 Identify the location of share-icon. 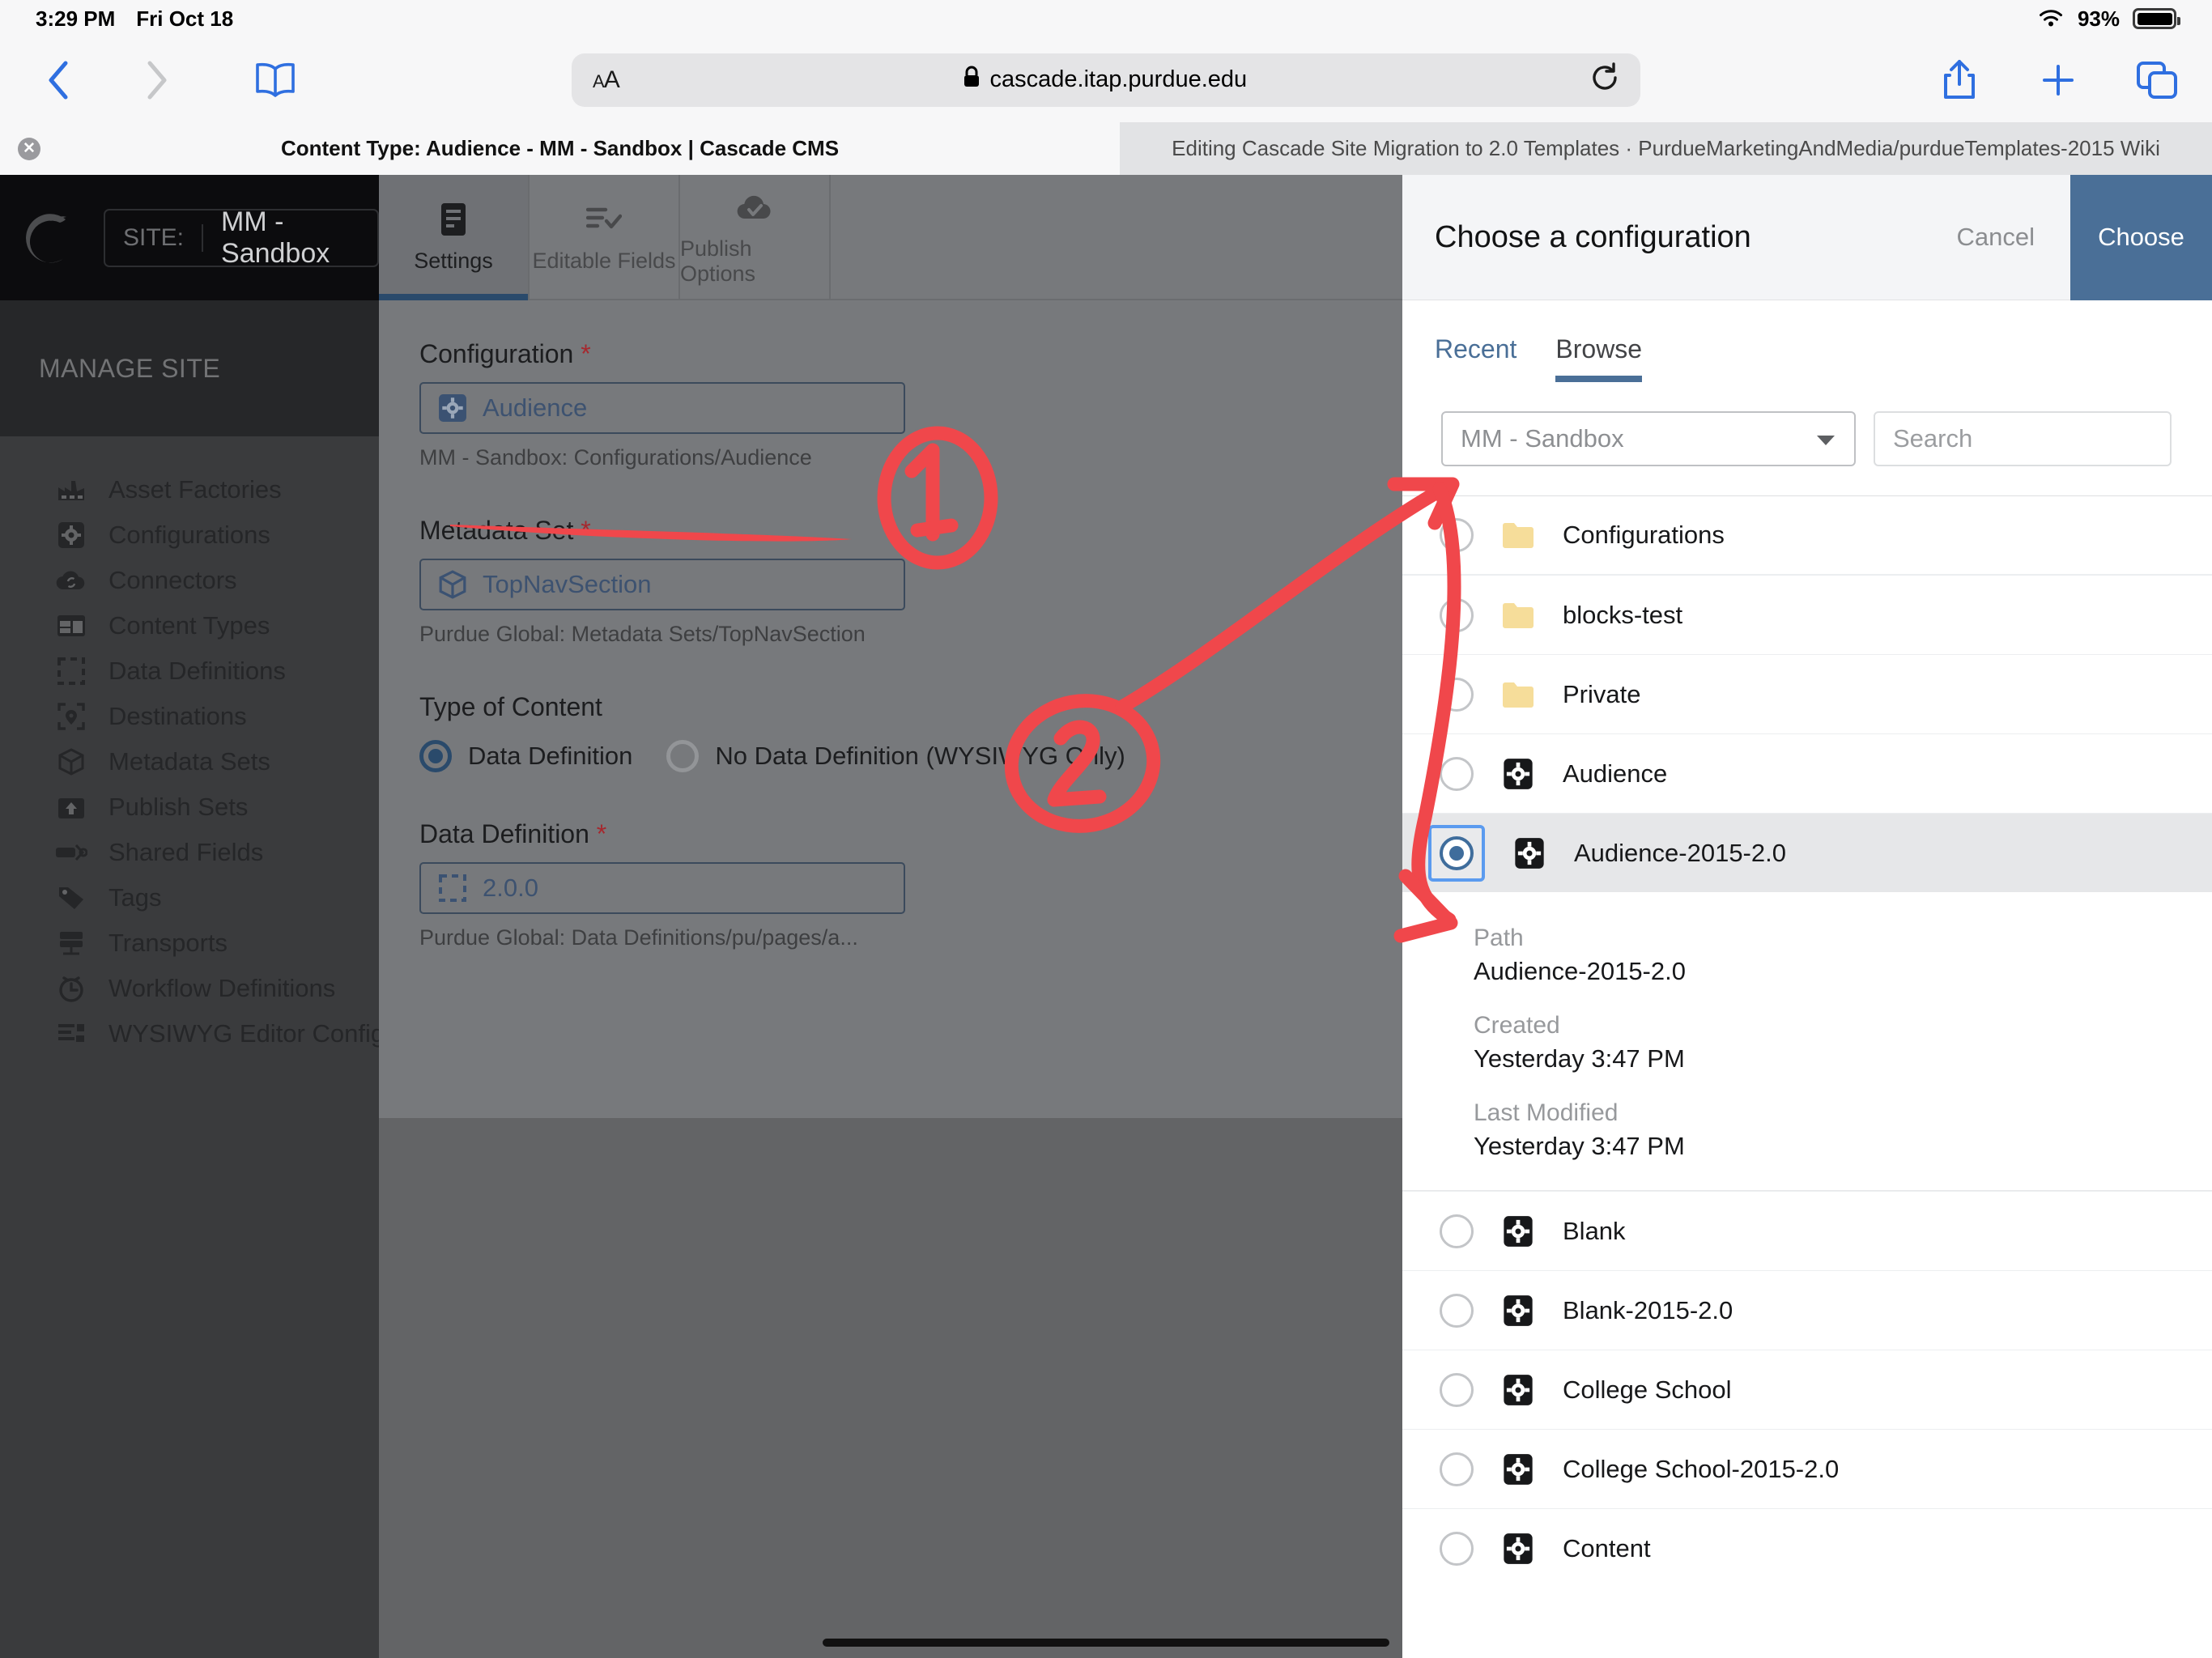
(1960, 80).